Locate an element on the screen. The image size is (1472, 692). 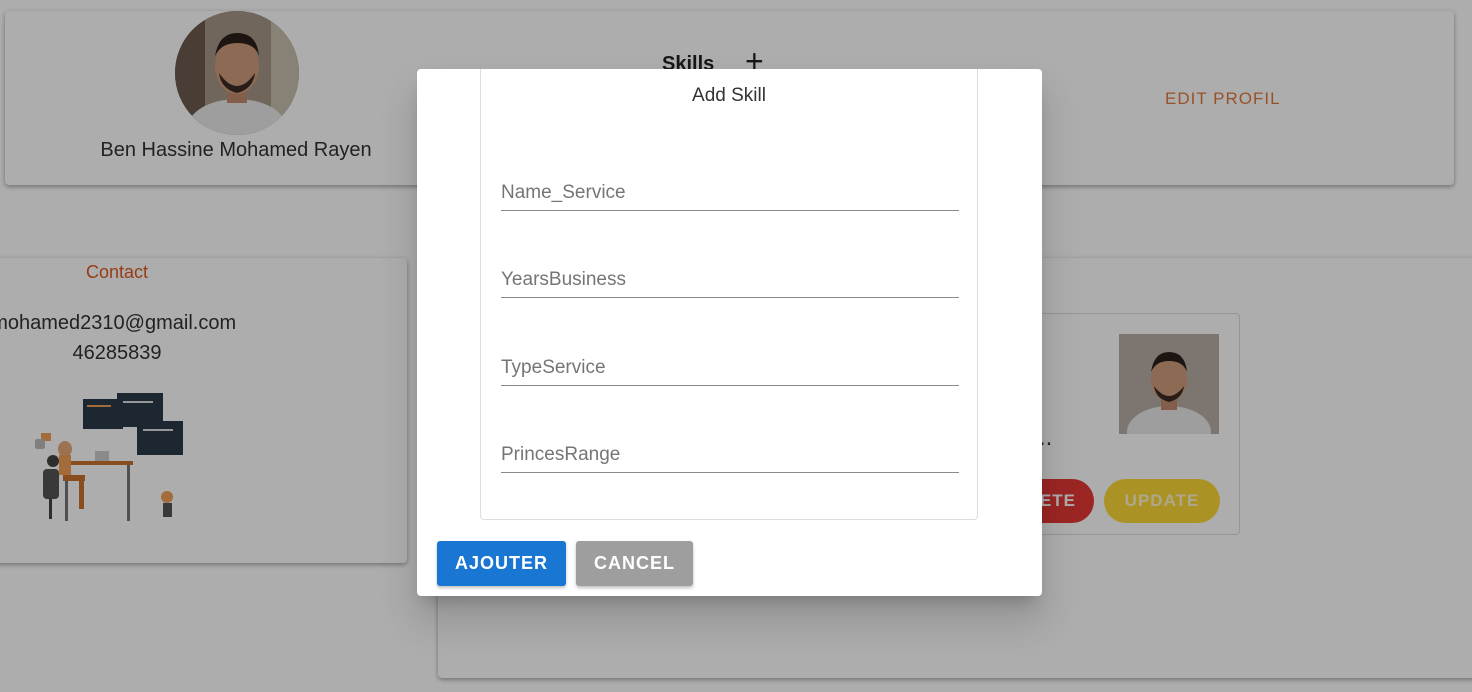
cancel-button: CANCEL is located at coordinates (634, 563).